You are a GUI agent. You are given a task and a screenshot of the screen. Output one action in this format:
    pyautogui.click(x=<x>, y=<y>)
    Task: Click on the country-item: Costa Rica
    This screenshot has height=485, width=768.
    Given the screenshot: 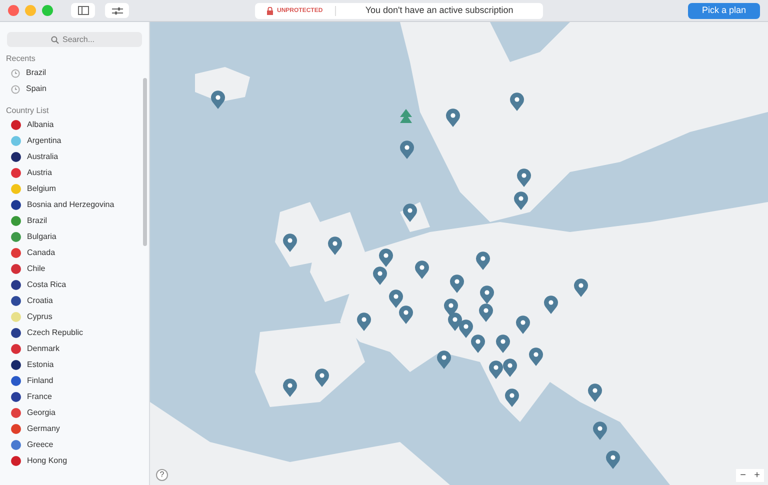 What is the action you would take?
    pyautogui.click(x=74, y=285)
    